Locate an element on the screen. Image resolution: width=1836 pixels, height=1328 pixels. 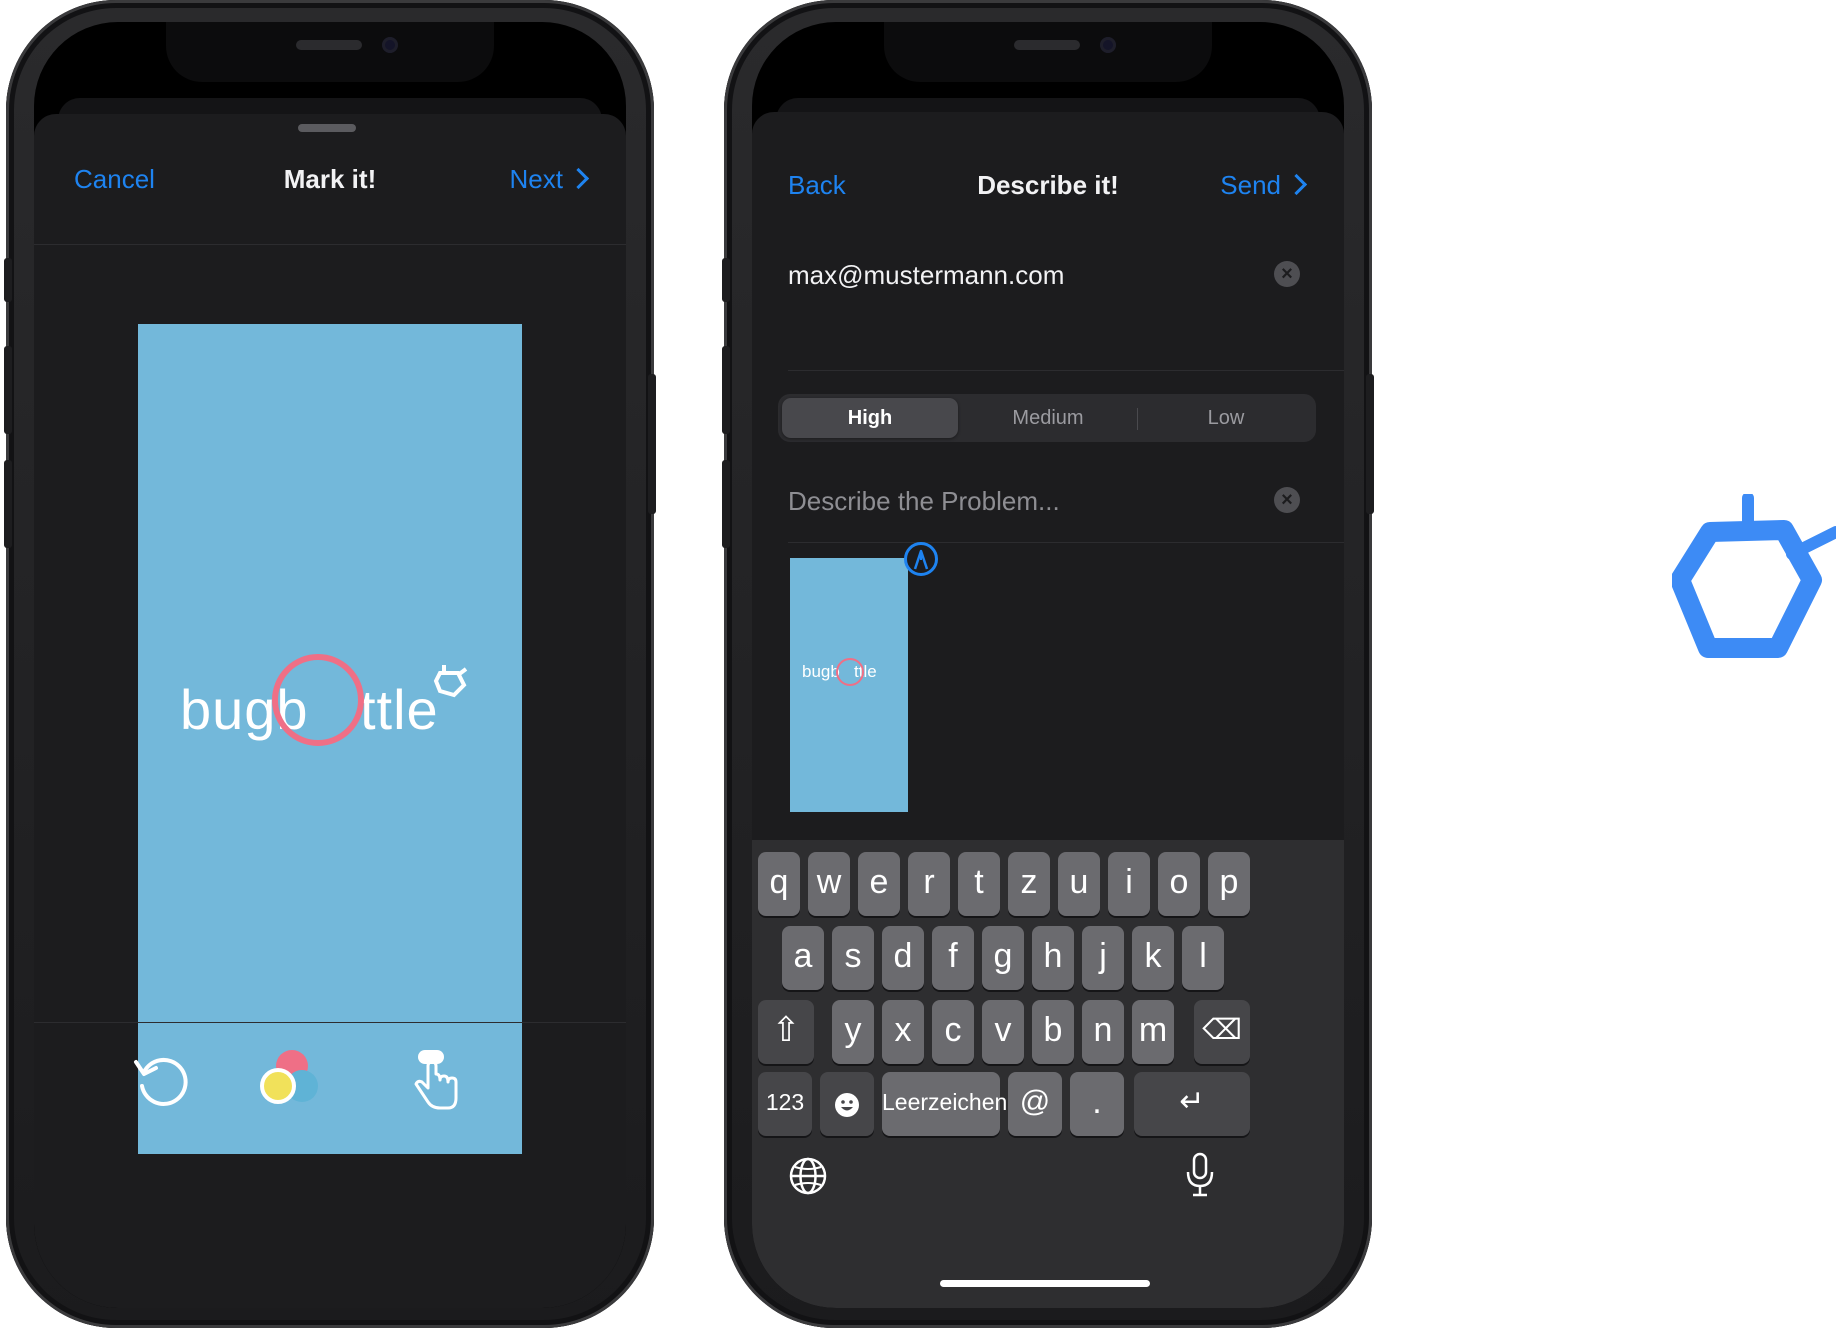
emoji-icon is located at coordinates (847, 1105).